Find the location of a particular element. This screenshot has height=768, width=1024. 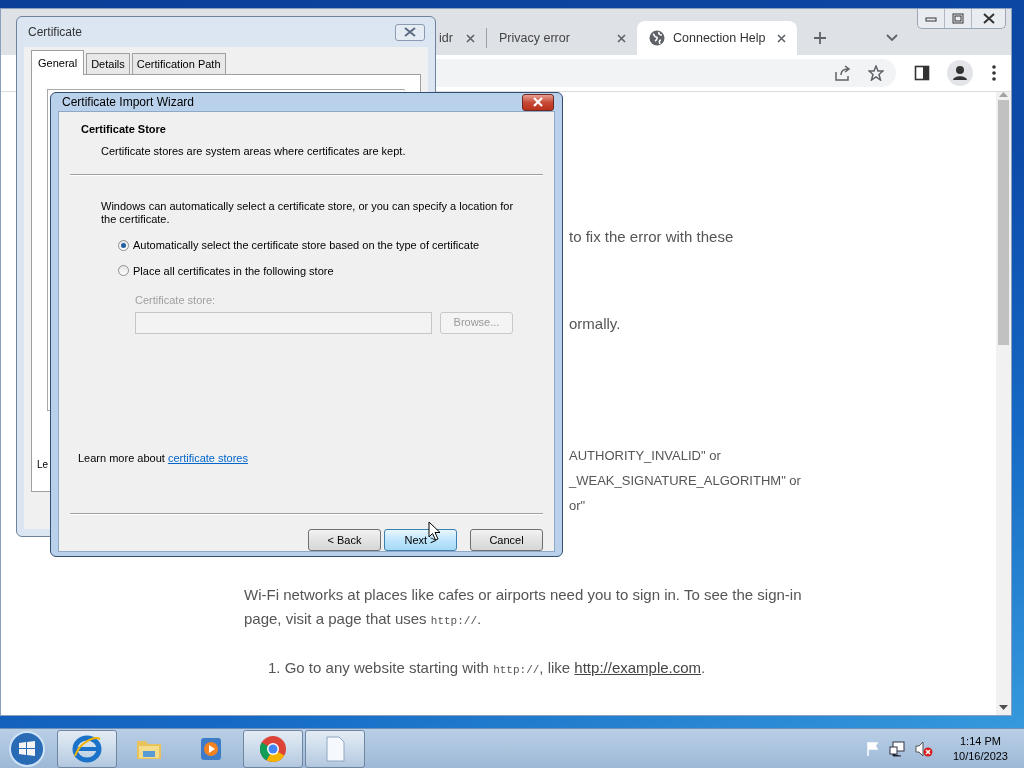

option-label: Place all certificates in the following store is located at coordinates (233, 270).